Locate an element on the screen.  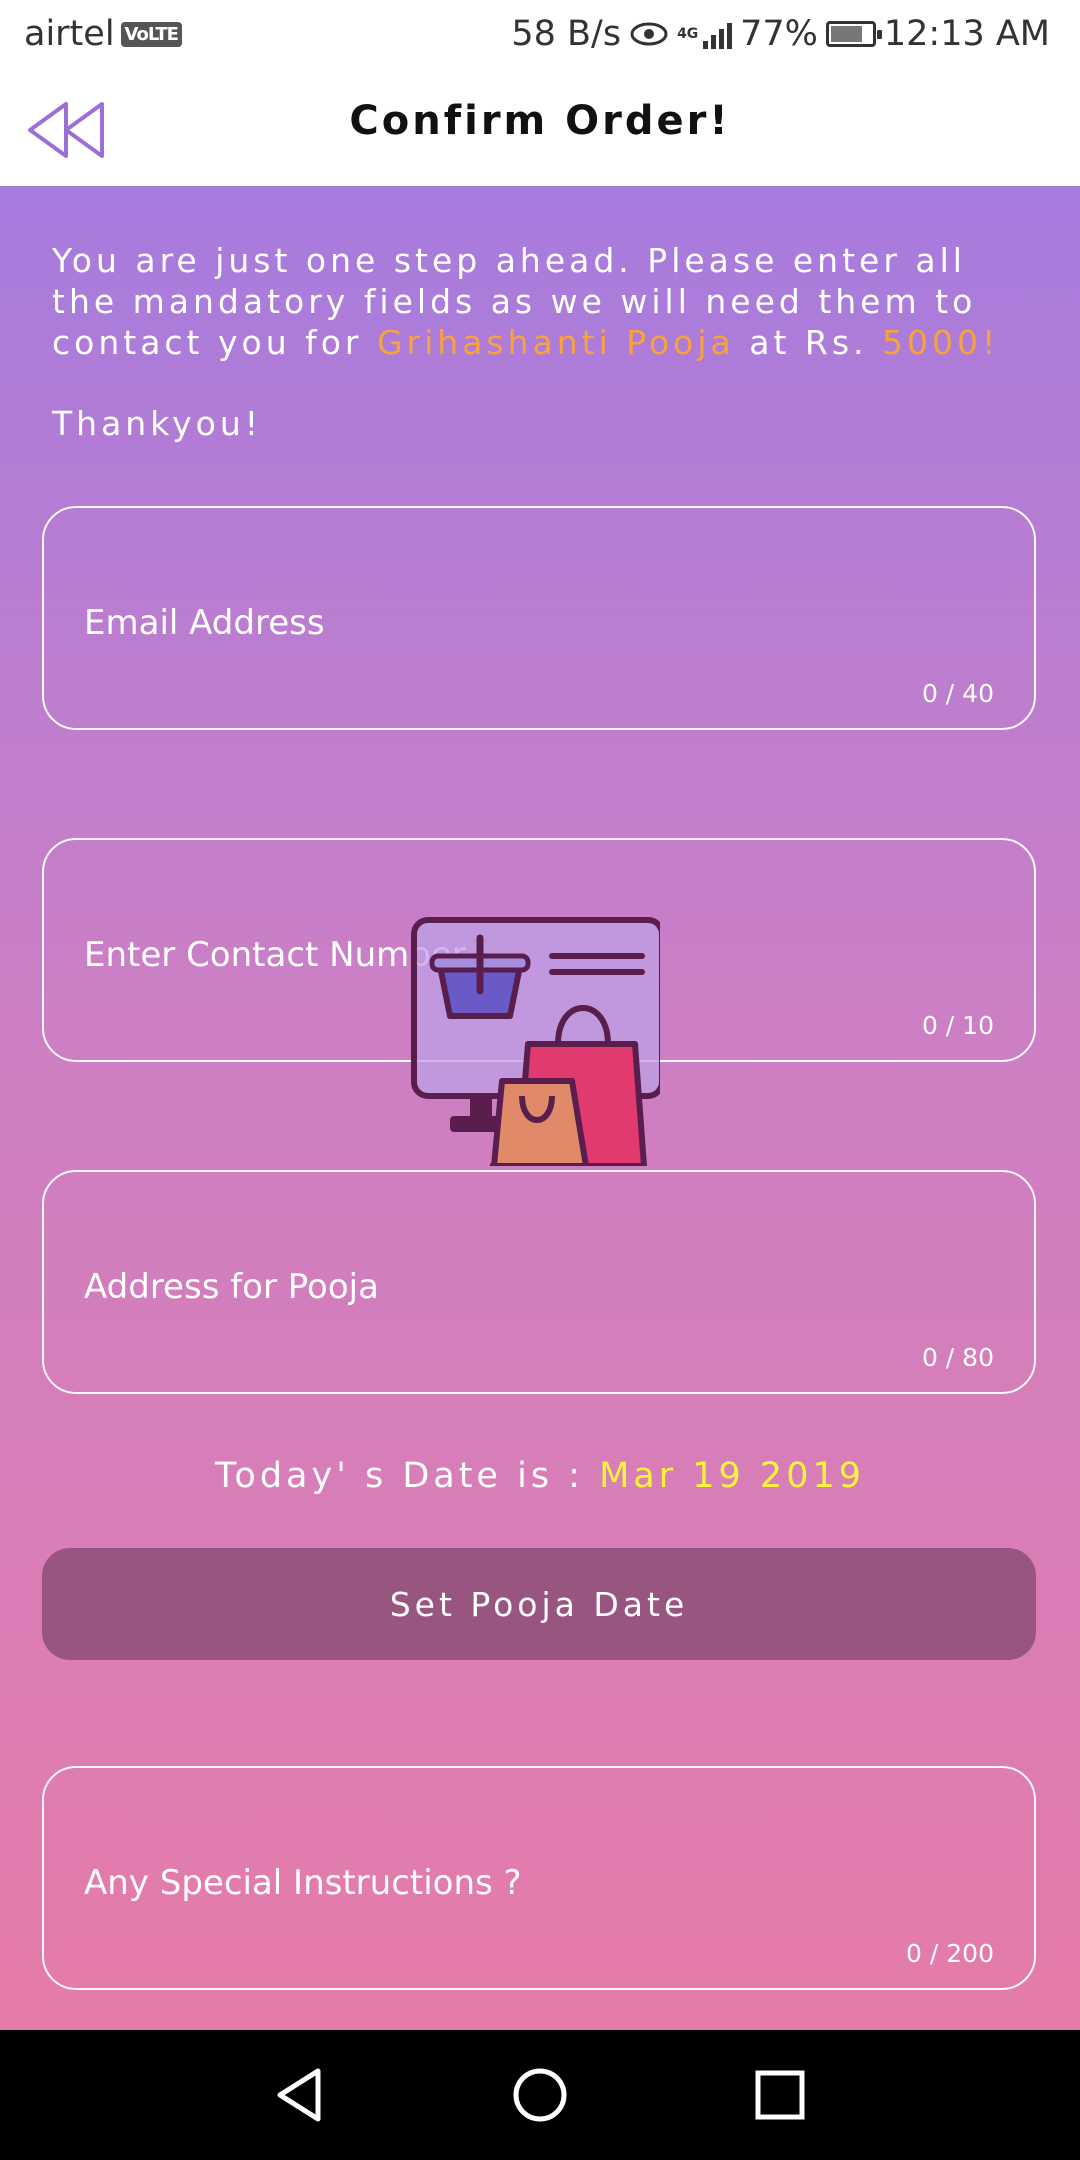
status-left: airtel VoLTE is located at coordinates (103, 34).